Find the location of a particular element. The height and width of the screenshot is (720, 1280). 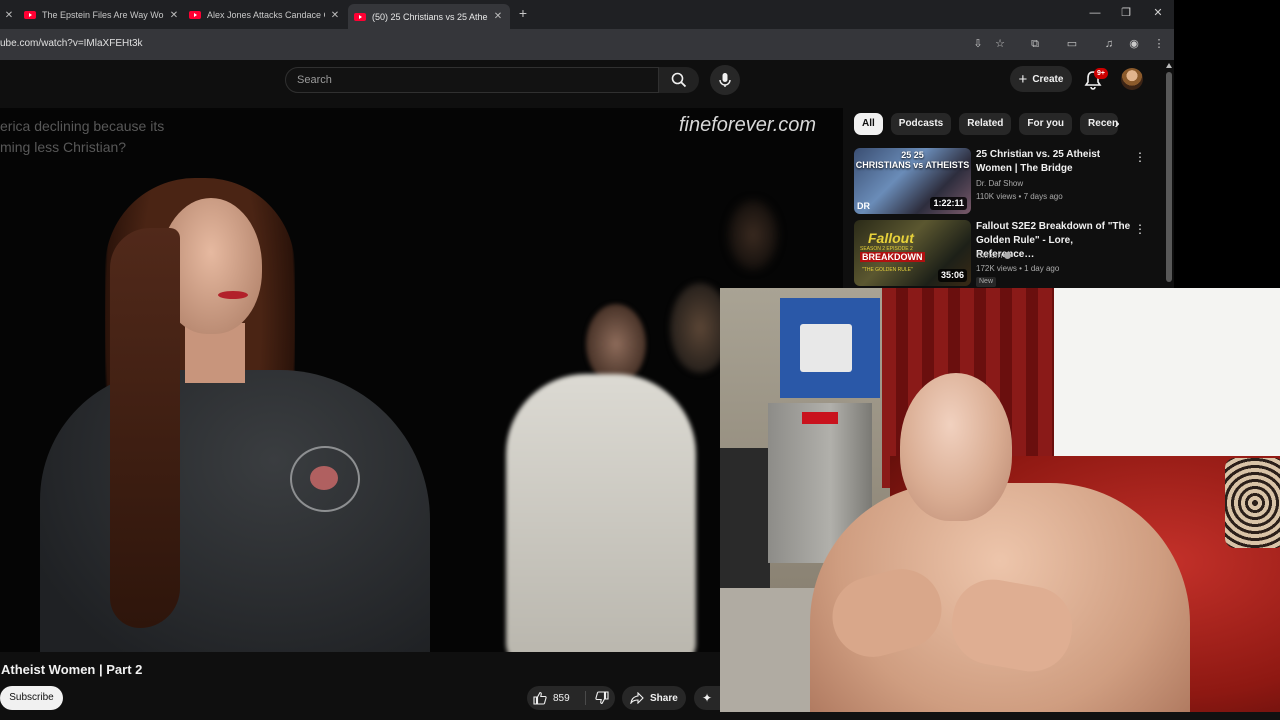

video-watermark: fineforever.com is located at coordinates (748, 125).